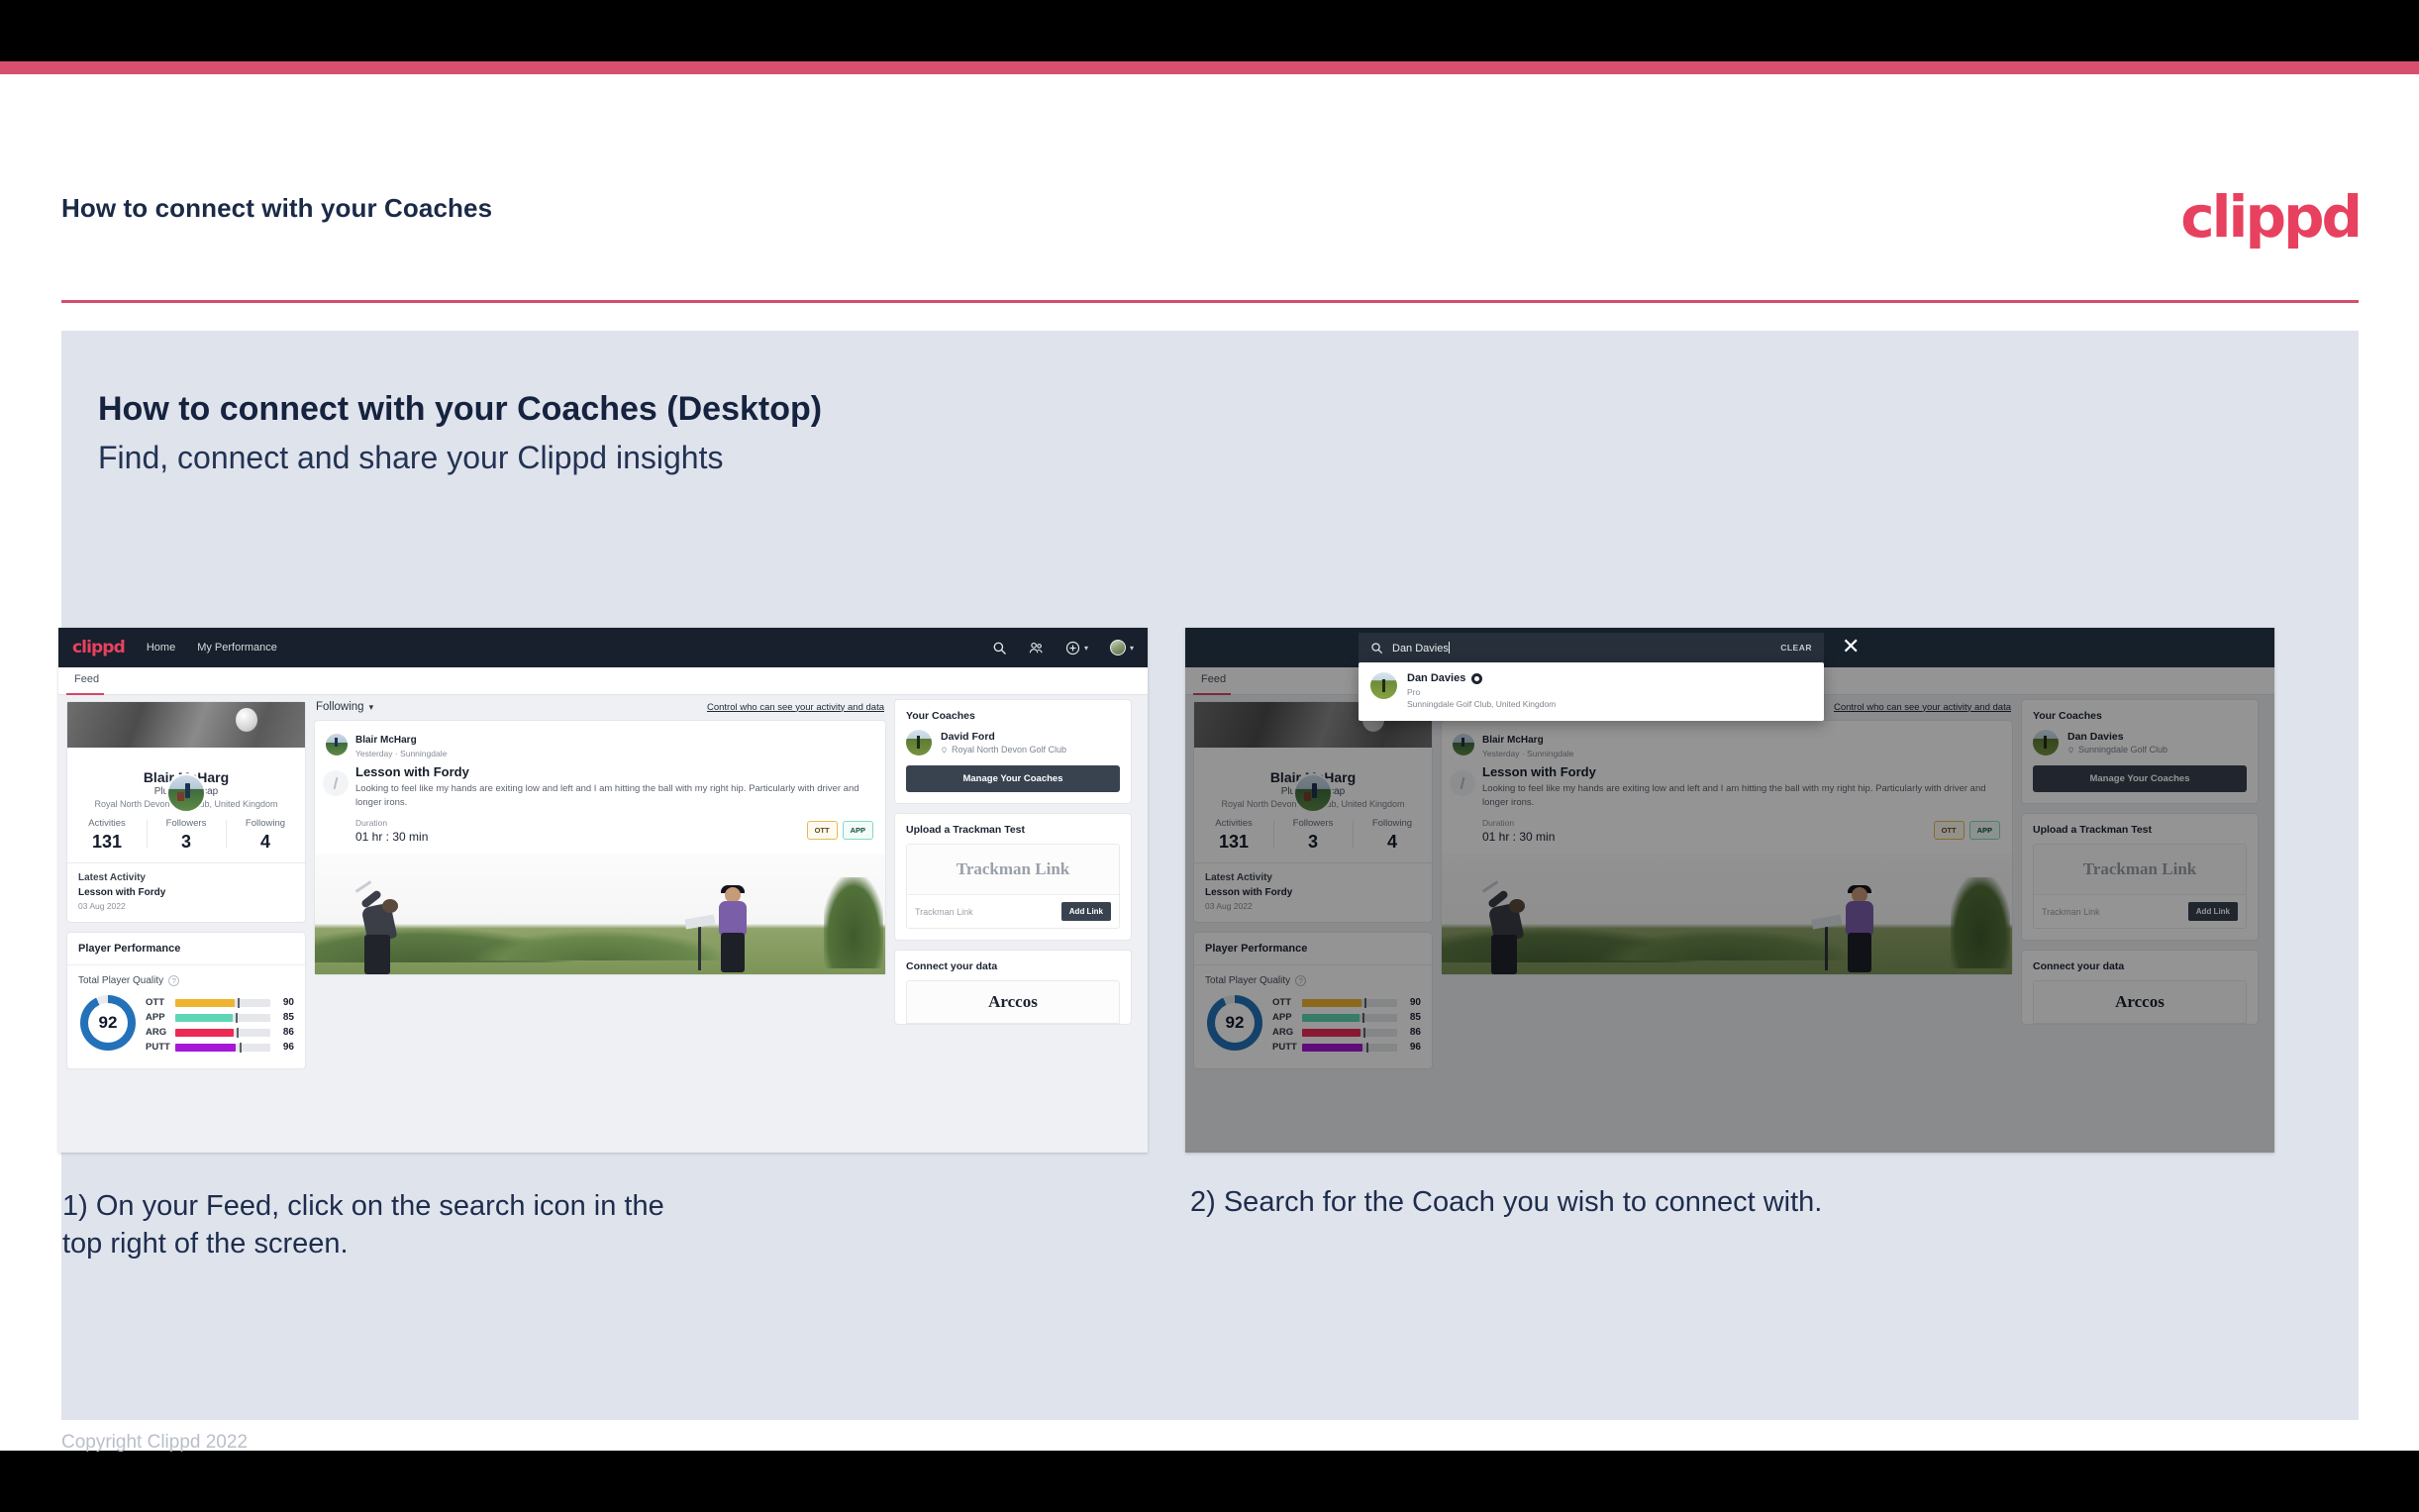 The image size is (2419, 1512). I want to click on account-menu: ▾, so click(1121, 647).